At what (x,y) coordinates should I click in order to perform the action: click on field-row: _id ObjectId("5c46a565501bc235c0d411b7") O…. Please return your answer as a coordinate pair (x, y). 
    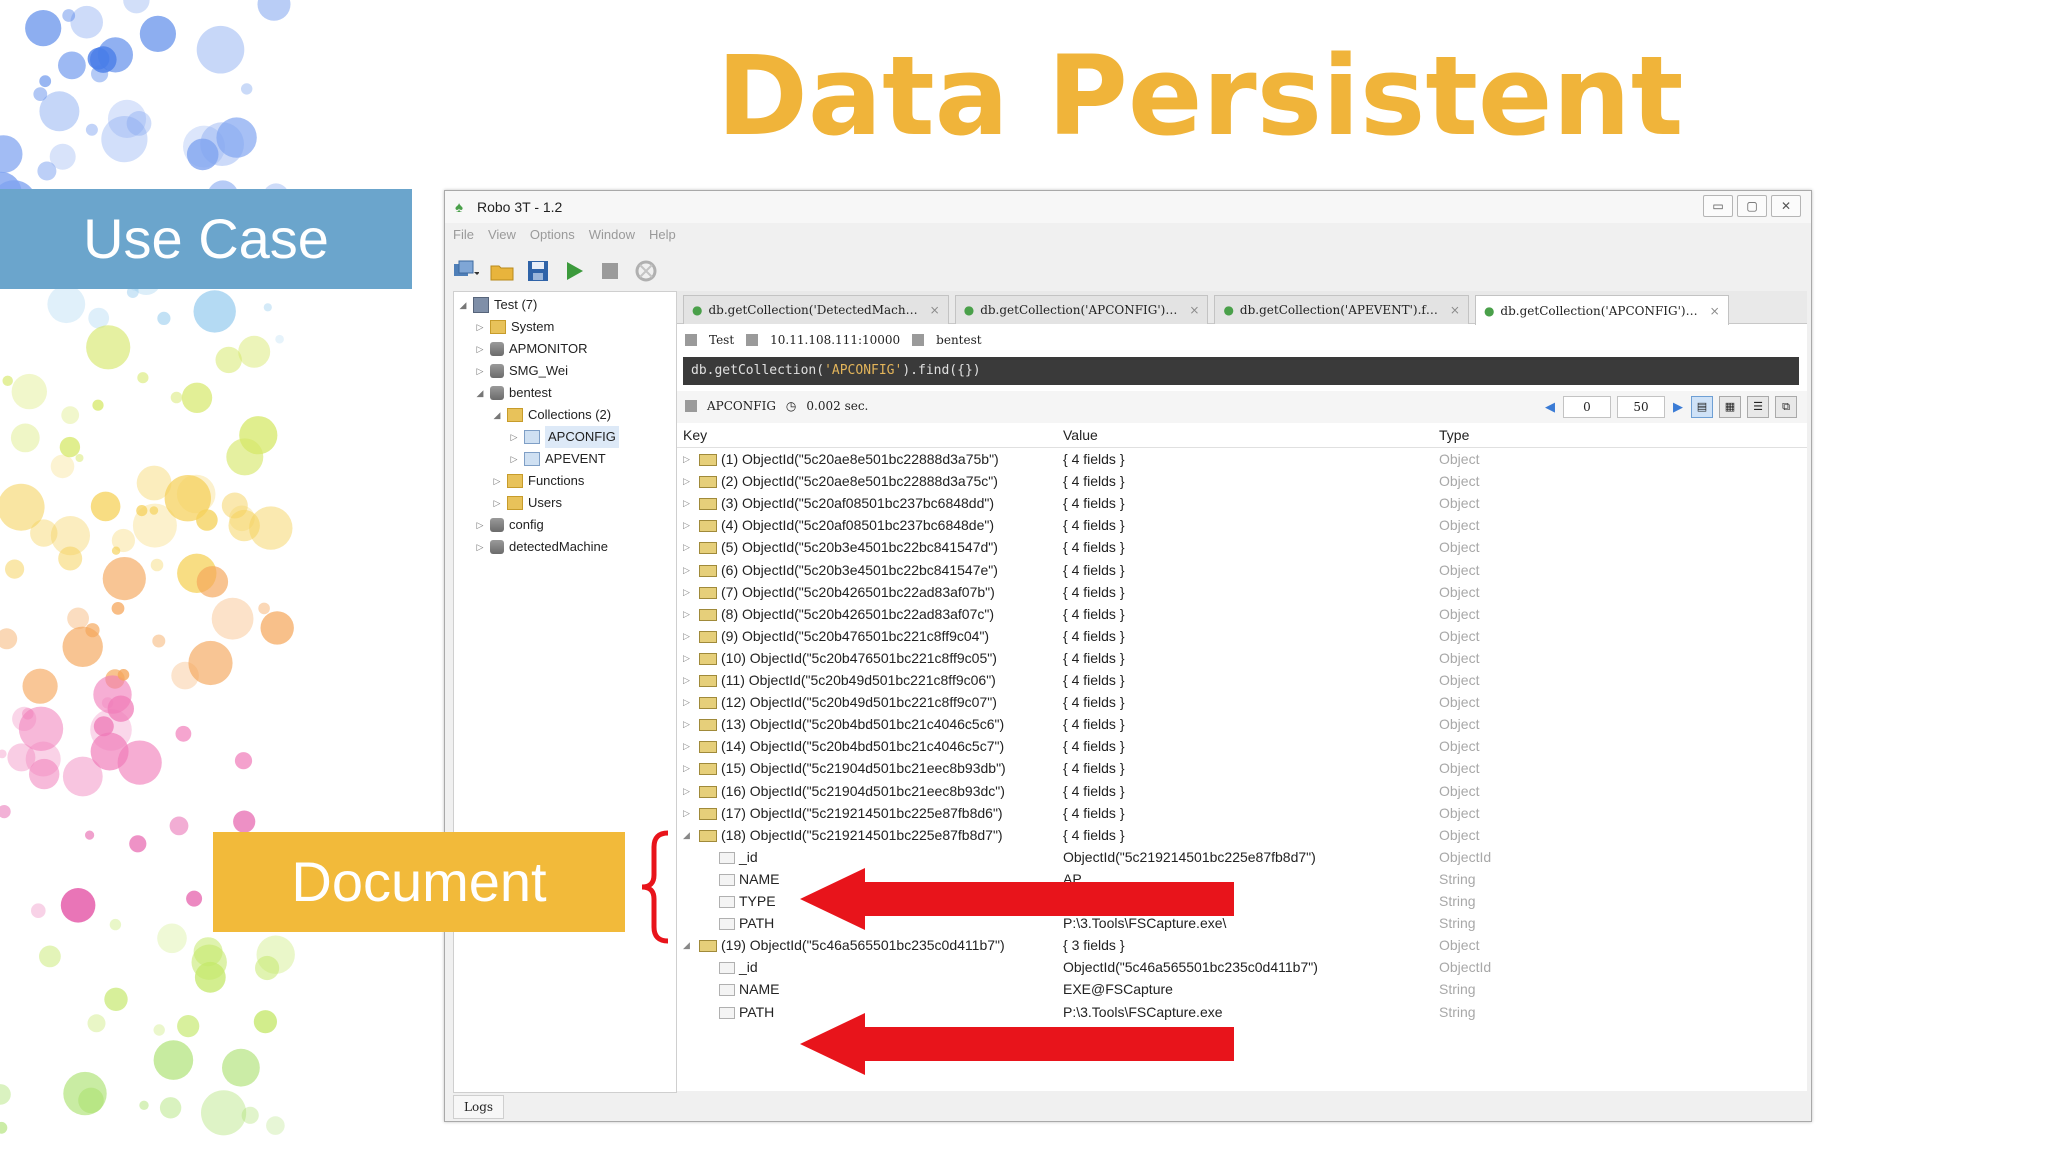
    Looking at the image, I should click on (1242, 967).